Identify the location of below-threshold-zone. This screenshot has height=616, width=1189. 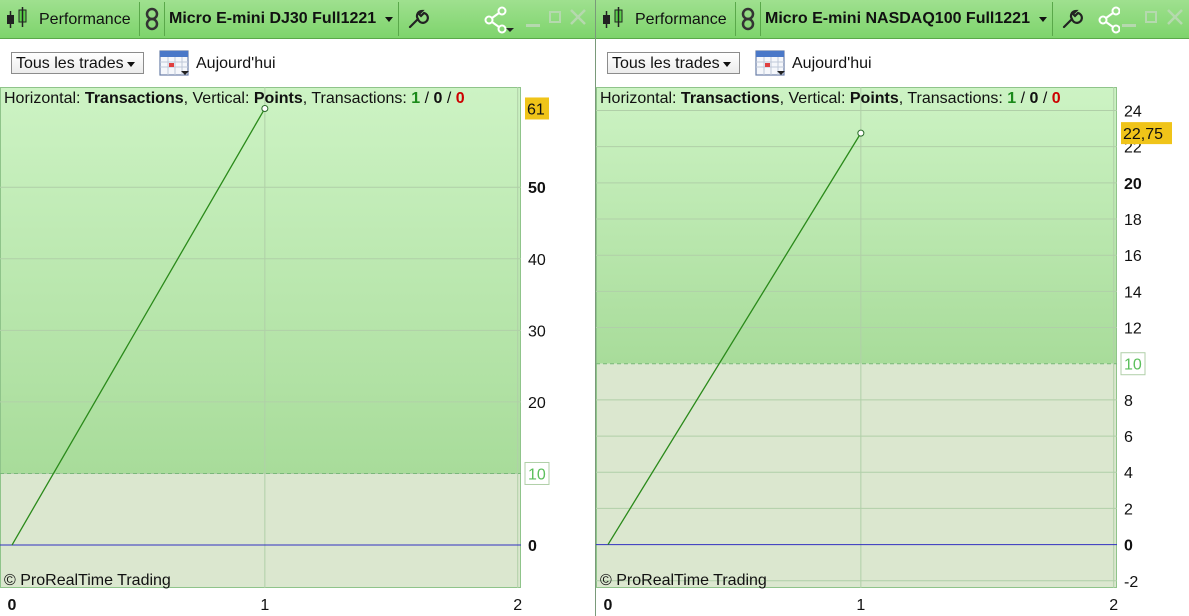
(260, 530).